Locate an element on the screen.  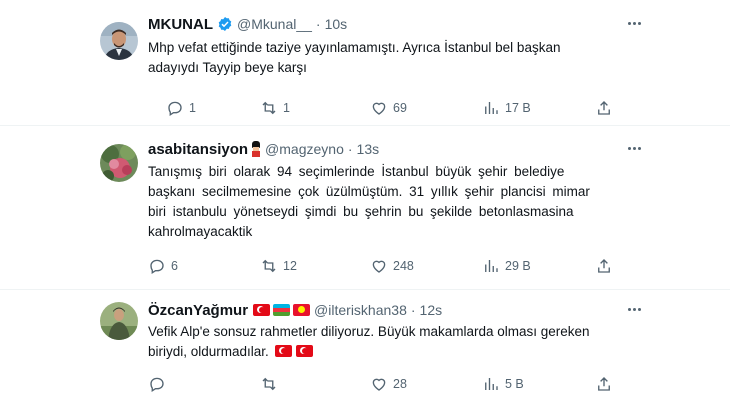
reply-button: 6 is located at coordinates (163, 266).